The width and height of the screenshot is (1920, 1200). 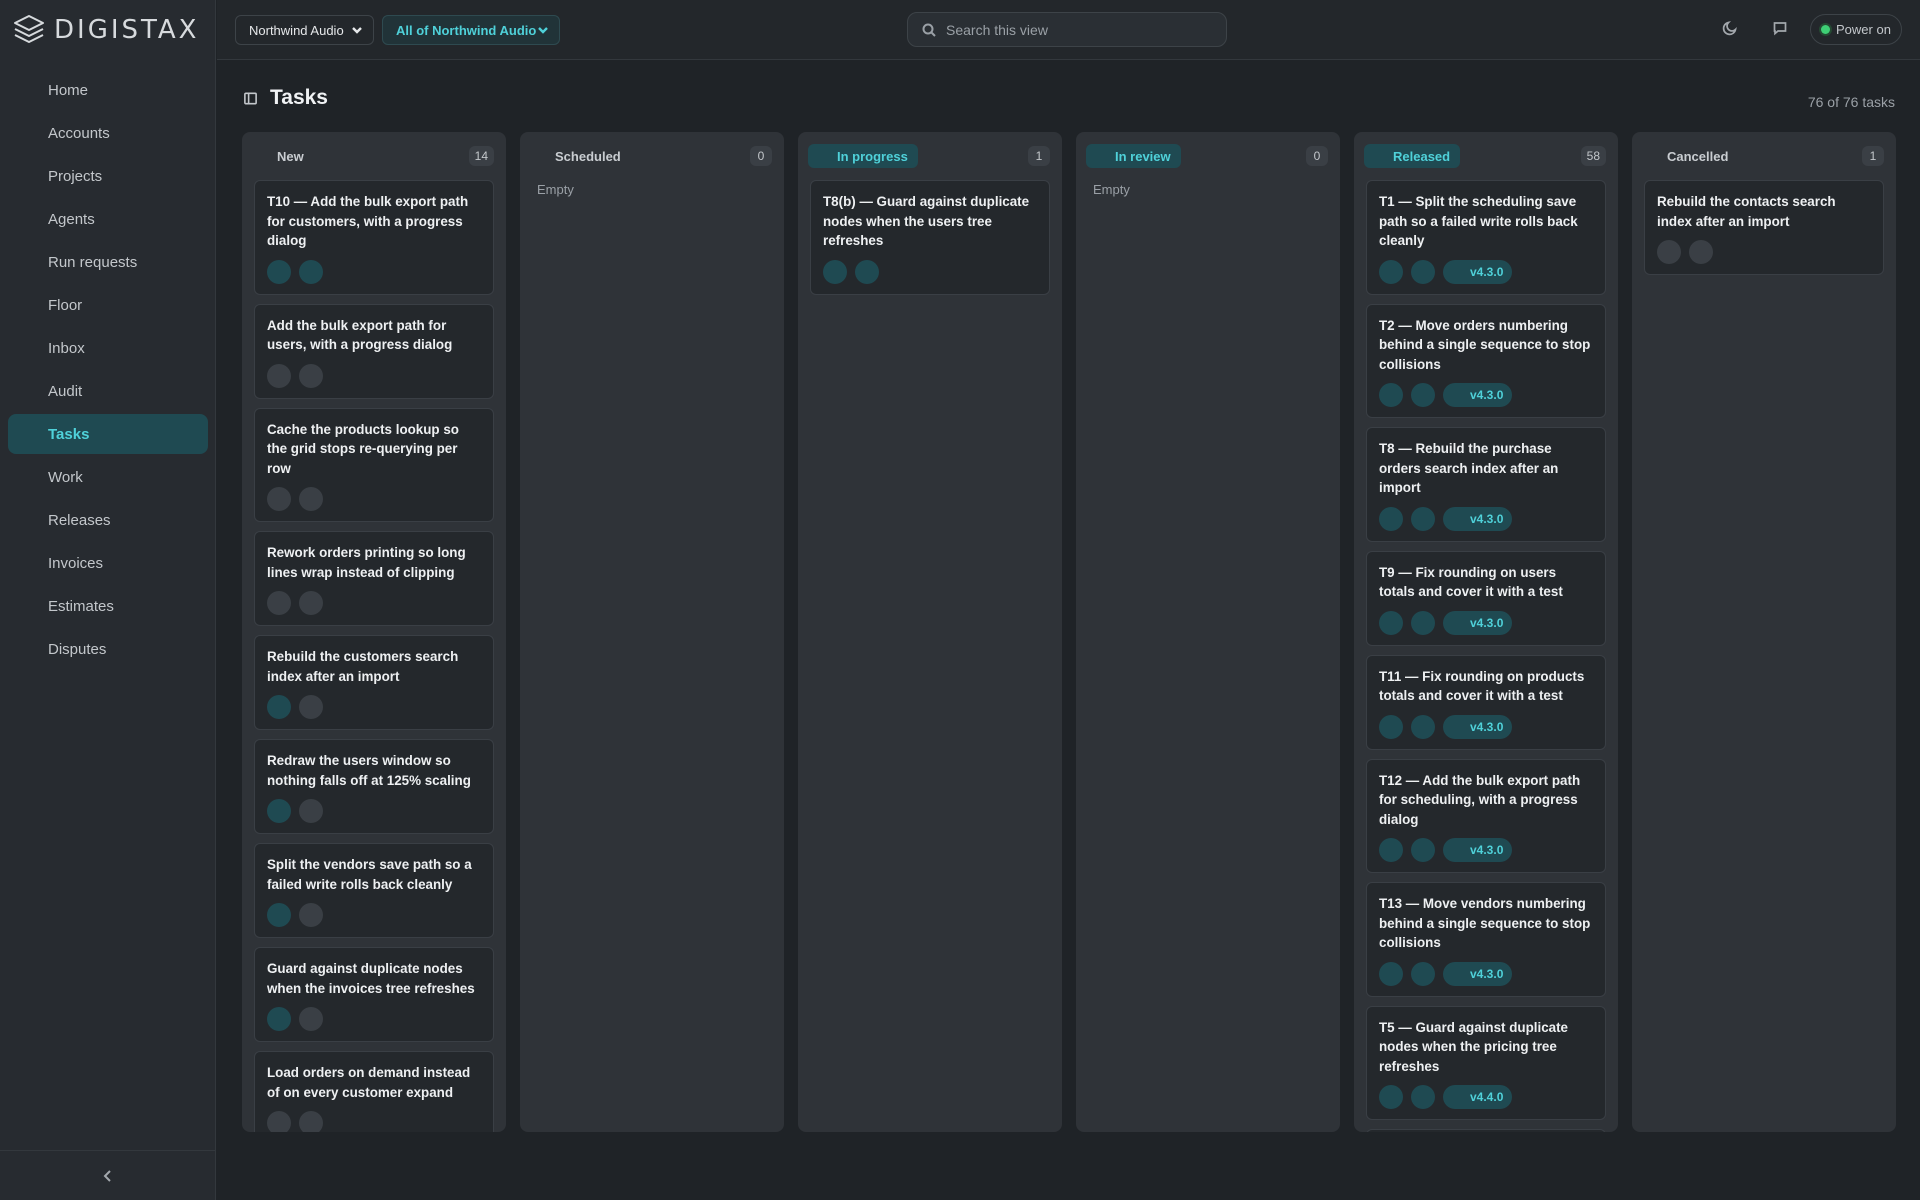 I want to click on sidebar-item-audit: Audit, so click(x=108, y=391).